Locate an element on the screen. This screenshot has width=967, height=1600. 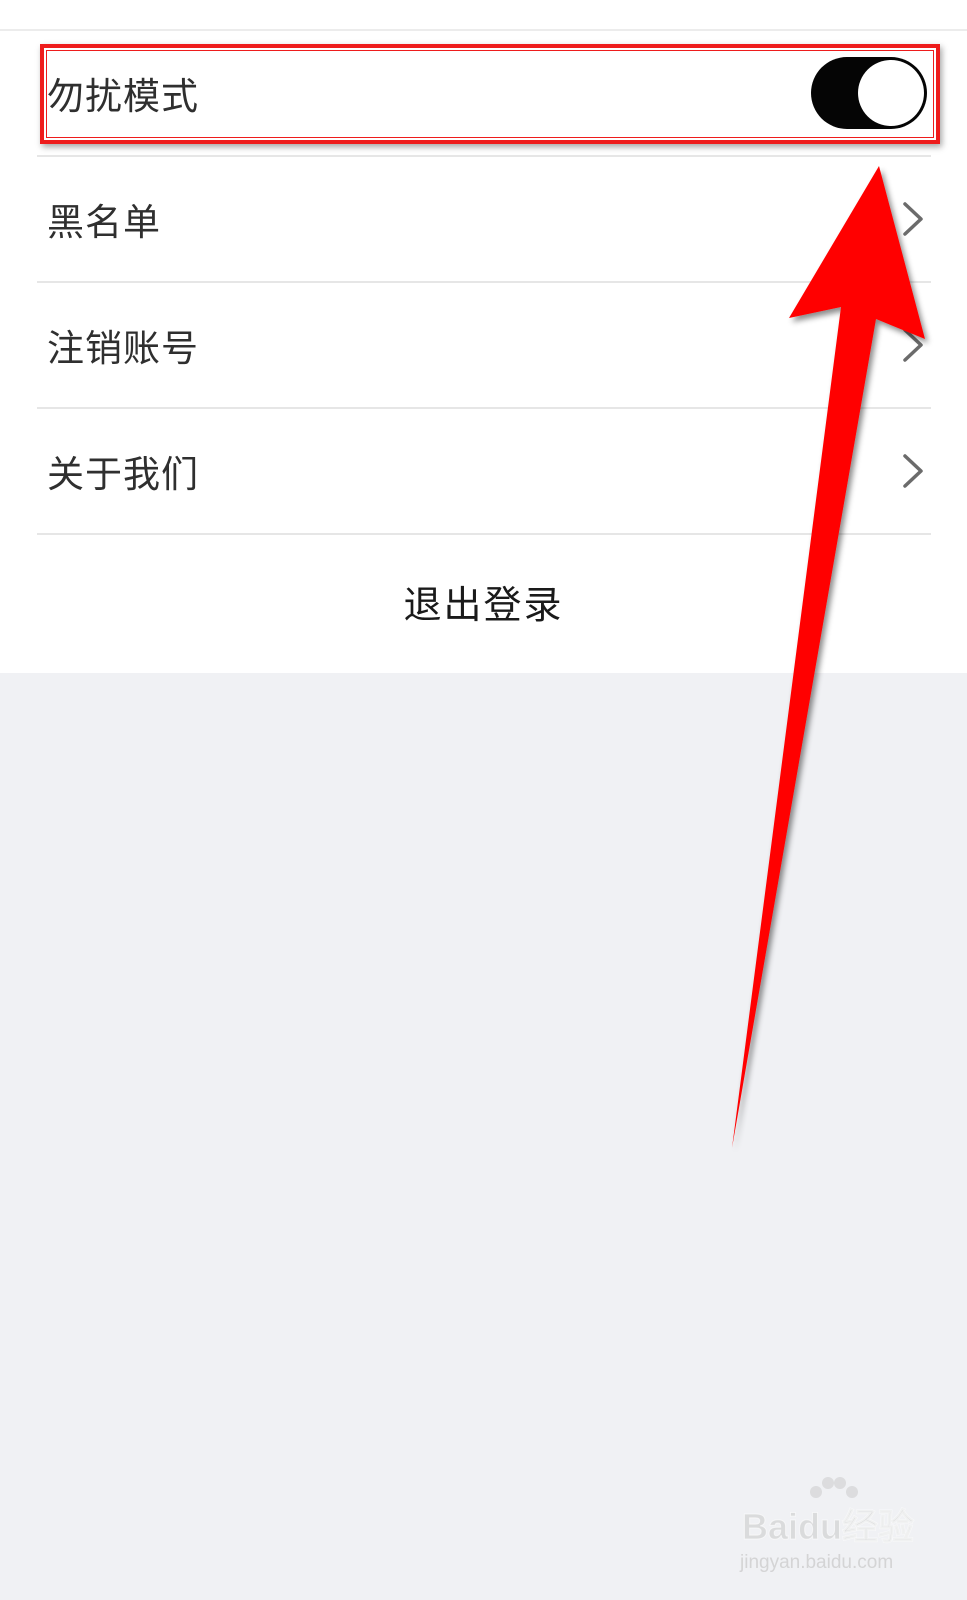
settings-row-about-us: 关于我们 is located at coordinates (484, 472).